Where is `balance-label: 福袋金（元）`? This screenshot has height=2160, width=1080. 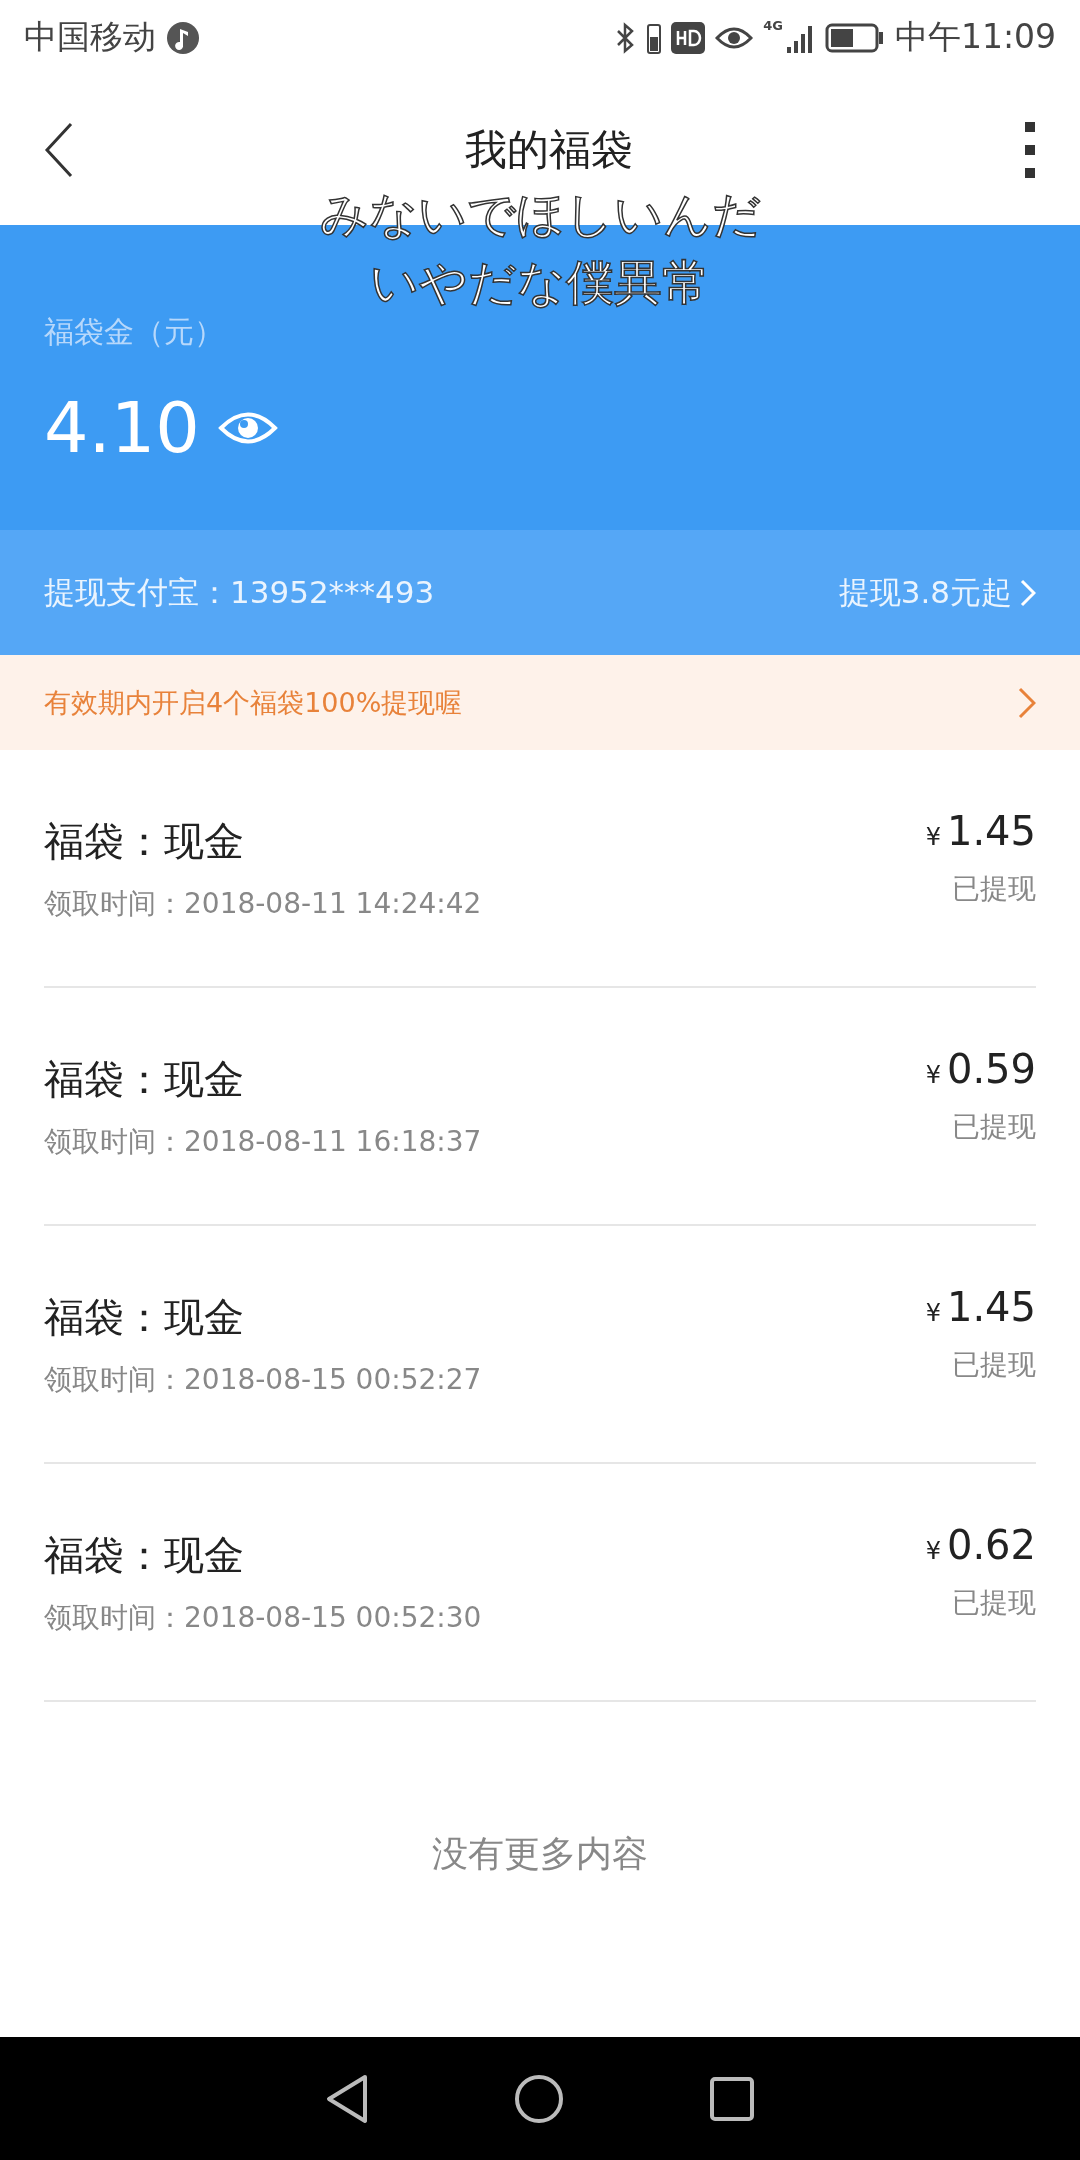 balance-label: 福袋金（元） is located at coordinates (134, 332).